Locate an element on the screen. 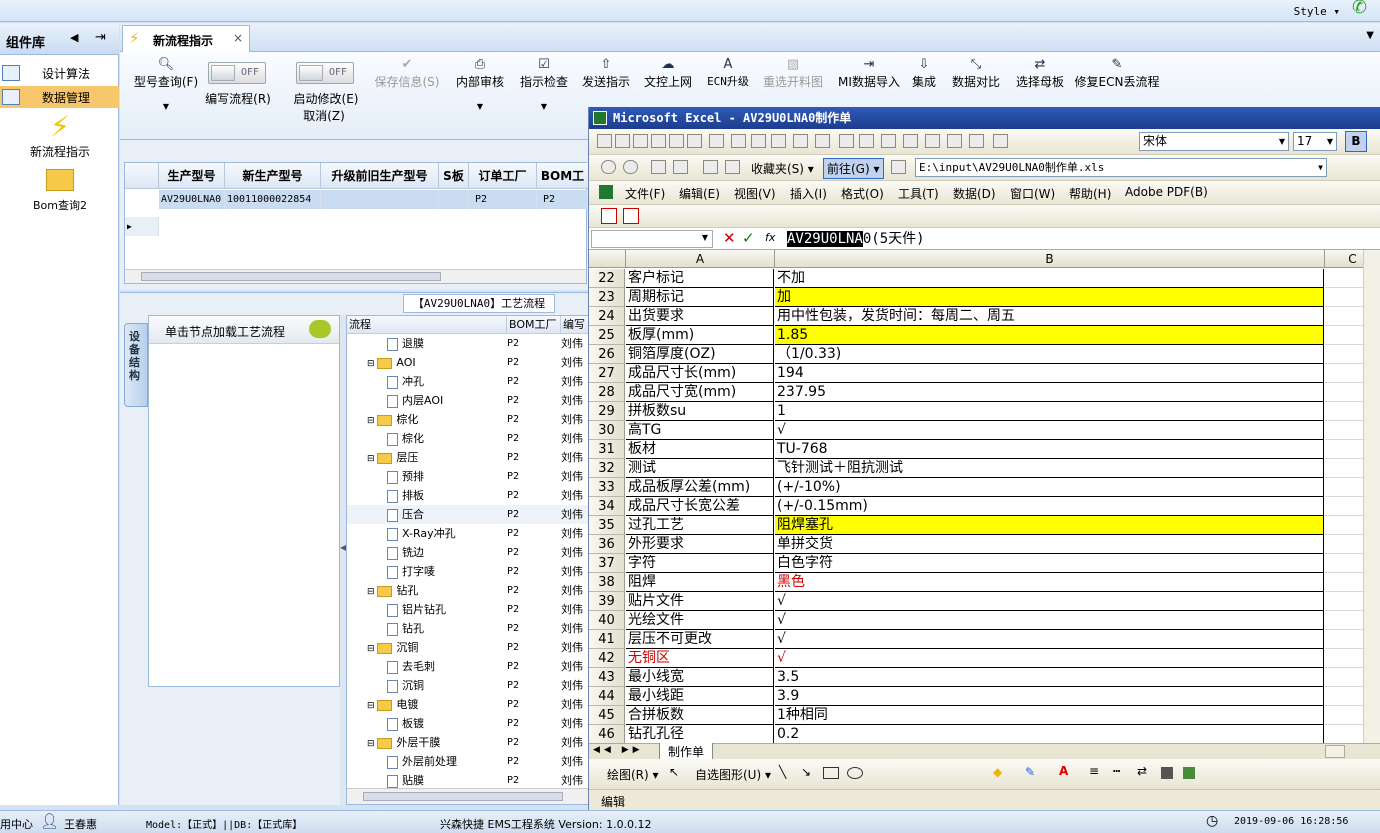 This screenshot has width=1380, height=833. show-toolbar-icon is located at coordinates (898, 167).